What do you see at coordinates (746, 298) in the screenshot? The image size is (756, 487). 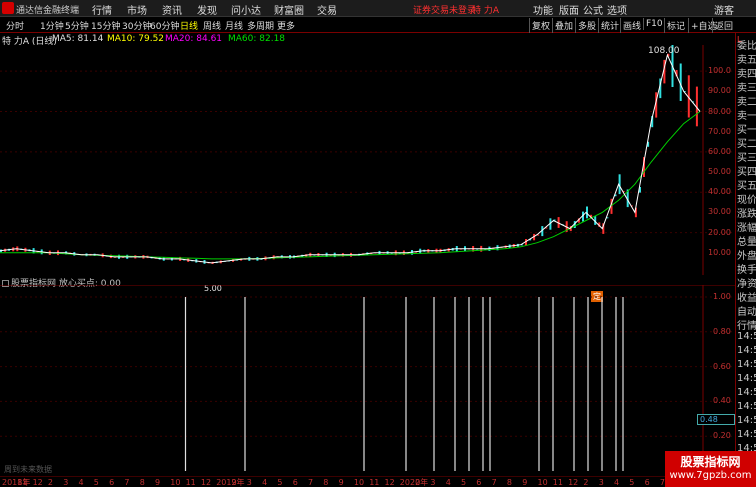 I see `side-panel-item: 收益` at bounding box center [746, 298].